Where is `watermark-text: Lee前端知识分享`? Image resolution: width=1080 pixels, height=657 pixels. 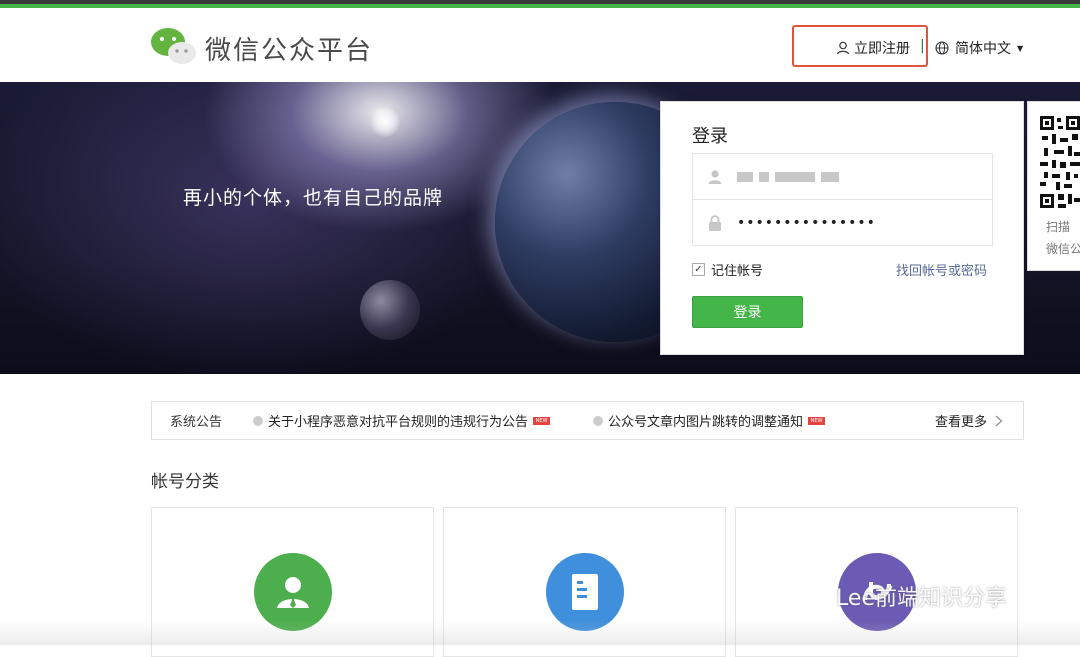 watermark-text: Lee前端知识分享 is located at coordinates (921, 598).